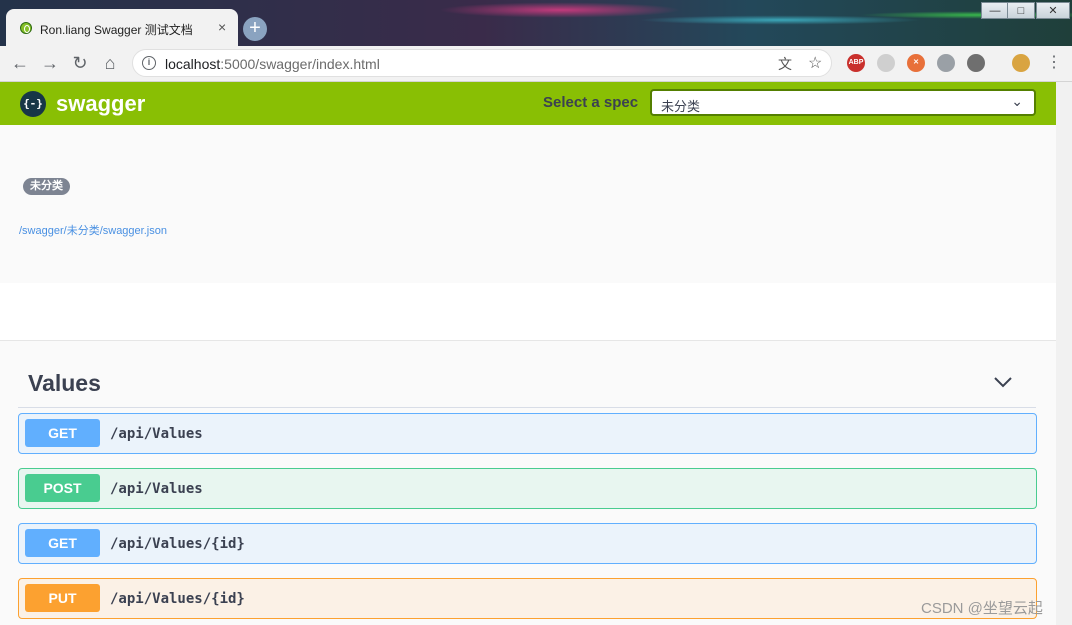 The height and width of the screenshot is (625, 1072). What do you see at coordinates (222, 27) in the screenshot?
I see `tab-close-icon: ×` at bounding box center [222, 27].